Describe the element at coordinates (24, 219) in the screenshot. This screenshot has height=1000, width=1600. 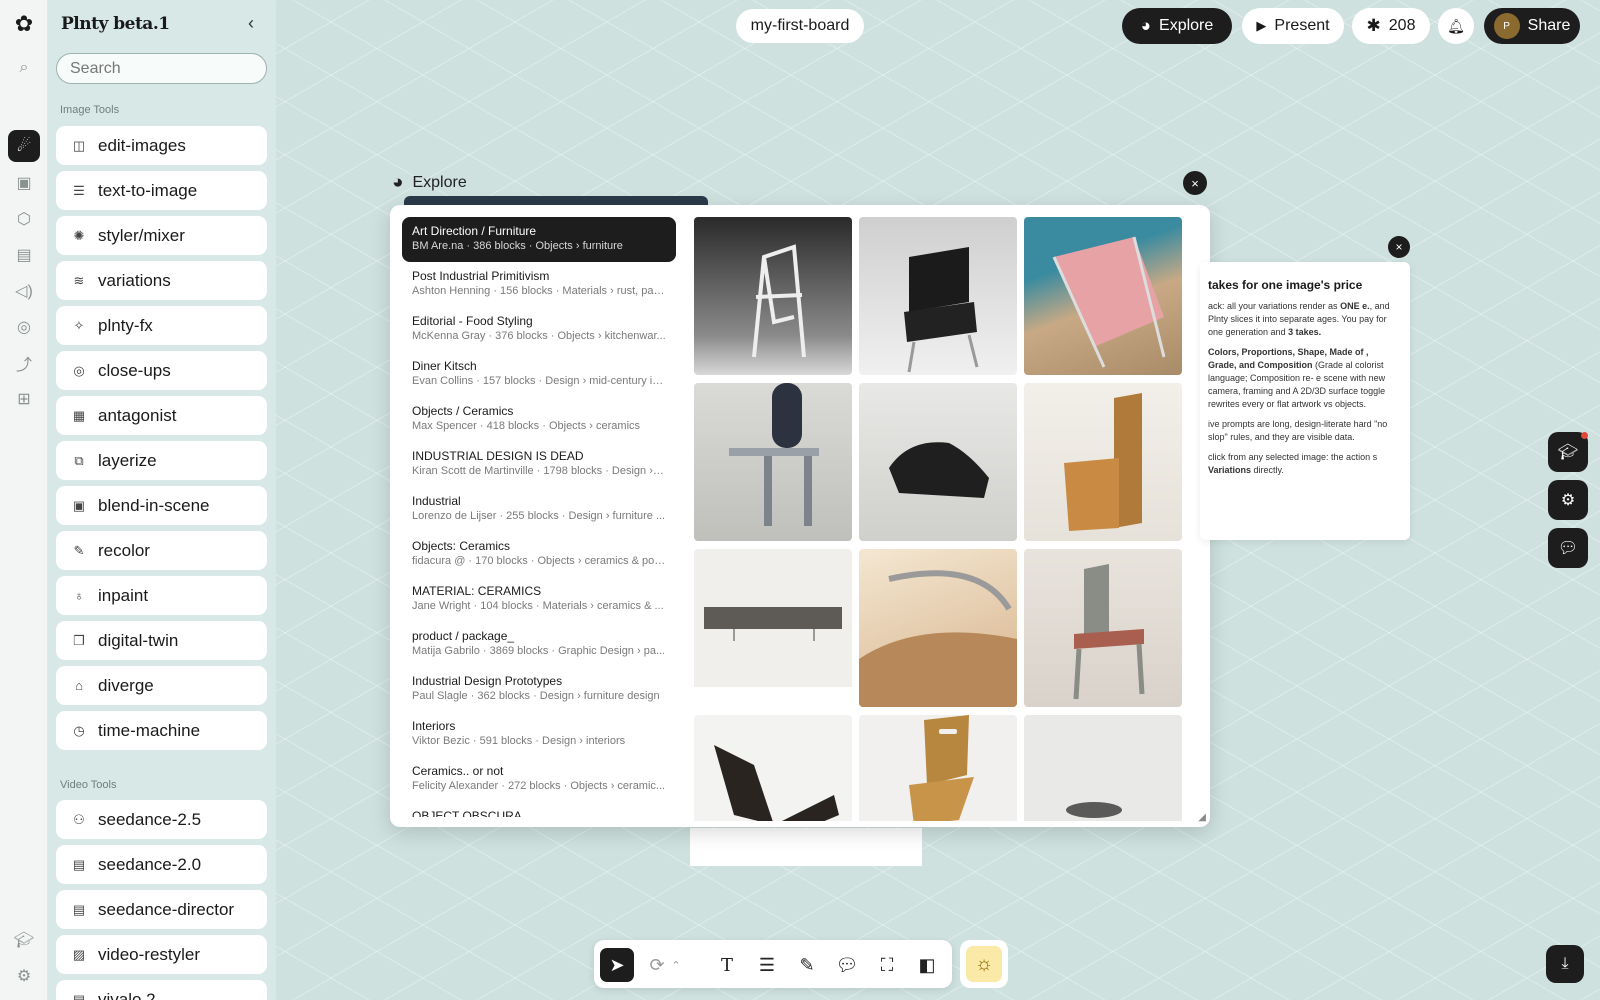
I see `cube-icon: ⬡` at that location.